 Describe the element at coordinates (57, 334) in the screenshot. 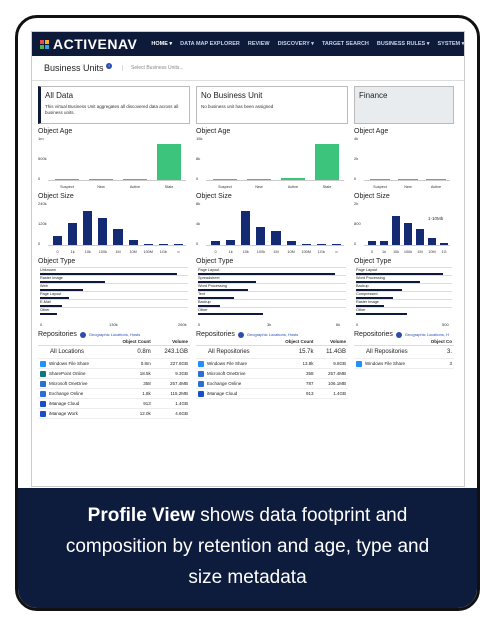

I see `repositories-title: Repositories` at that location.